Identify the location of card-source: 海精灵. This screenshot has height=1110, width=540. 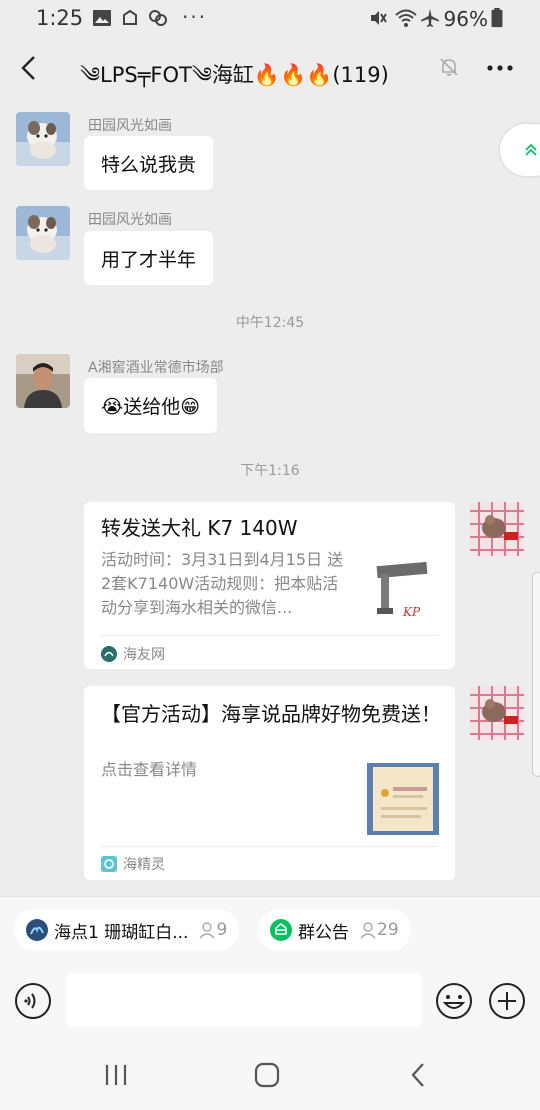
(133, 864).